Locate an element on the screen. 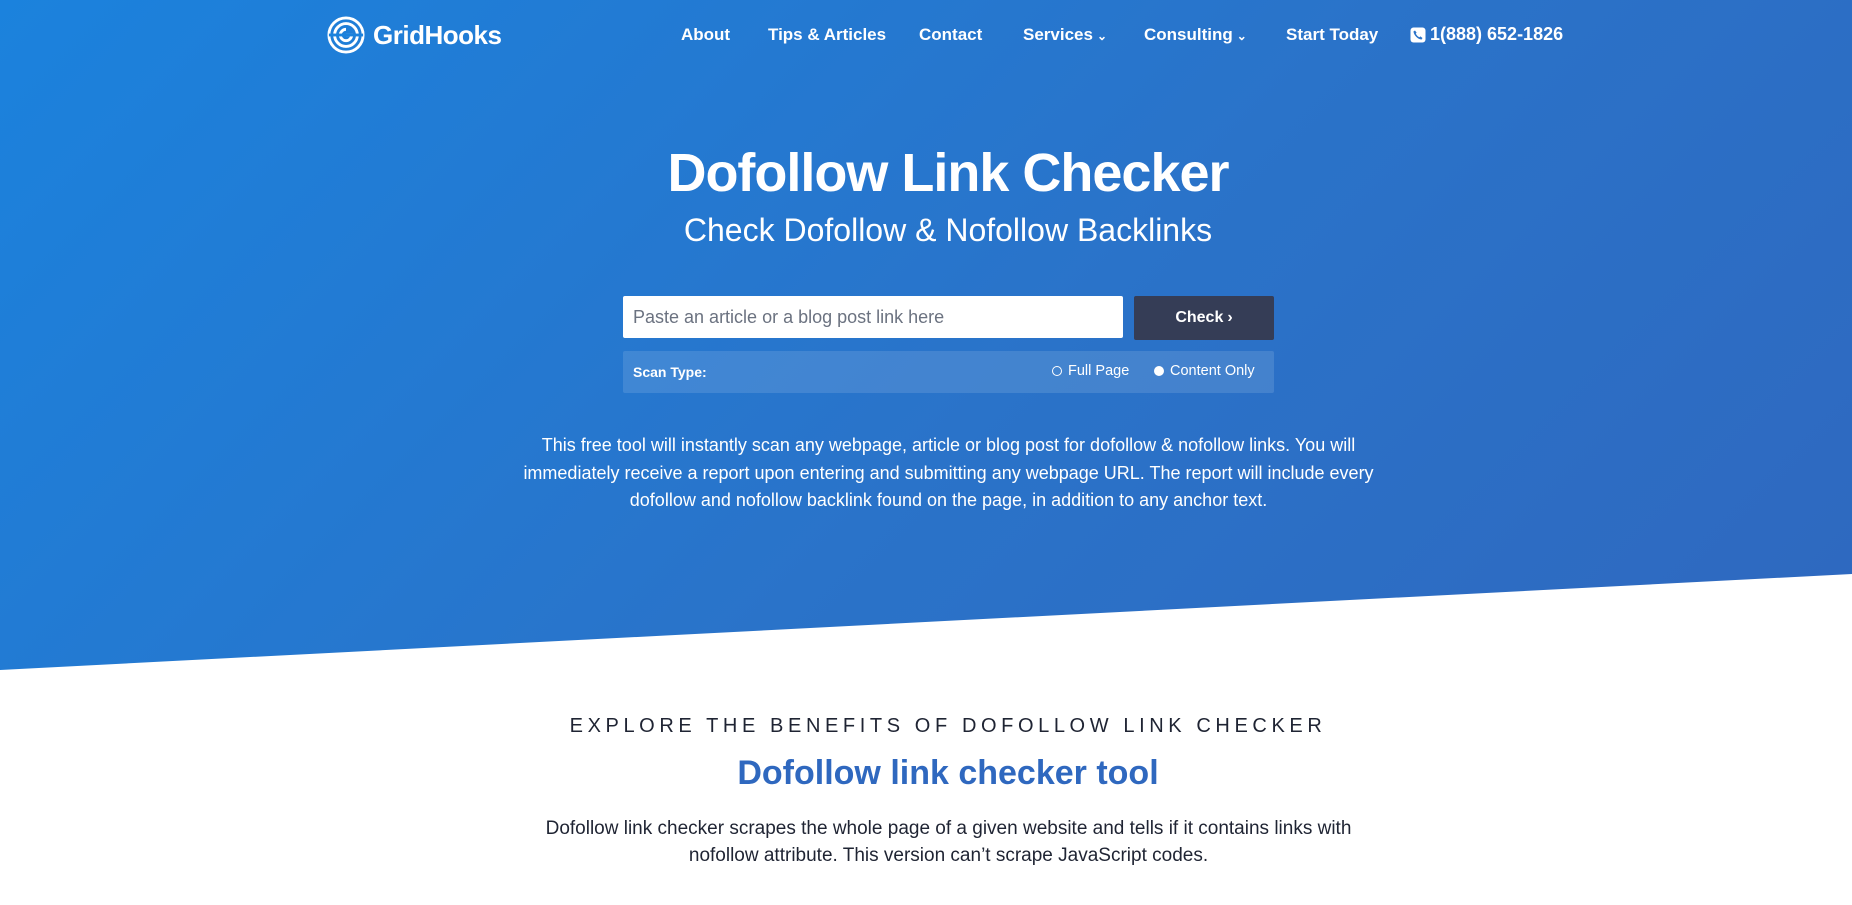 Image resolution: width=1852 pixels, height=905 pixels. scan-type-label: Scan Type: is located at coordinates (670, 372).